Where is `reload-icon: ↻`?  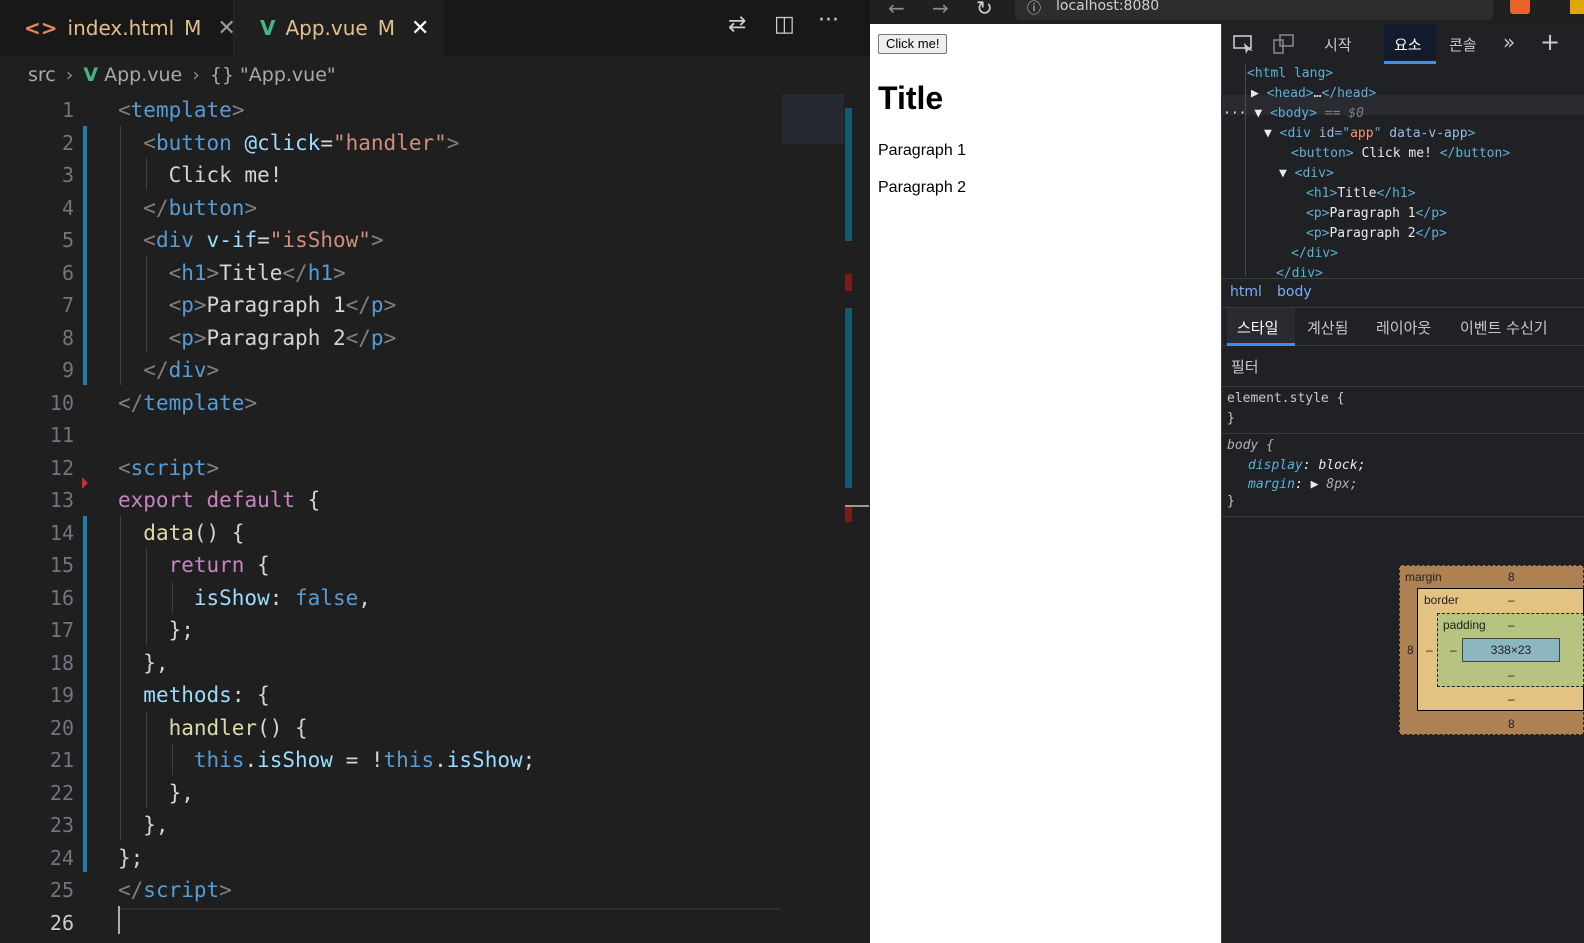 reload-icon: ↻ is located at coordinates (984, 10).